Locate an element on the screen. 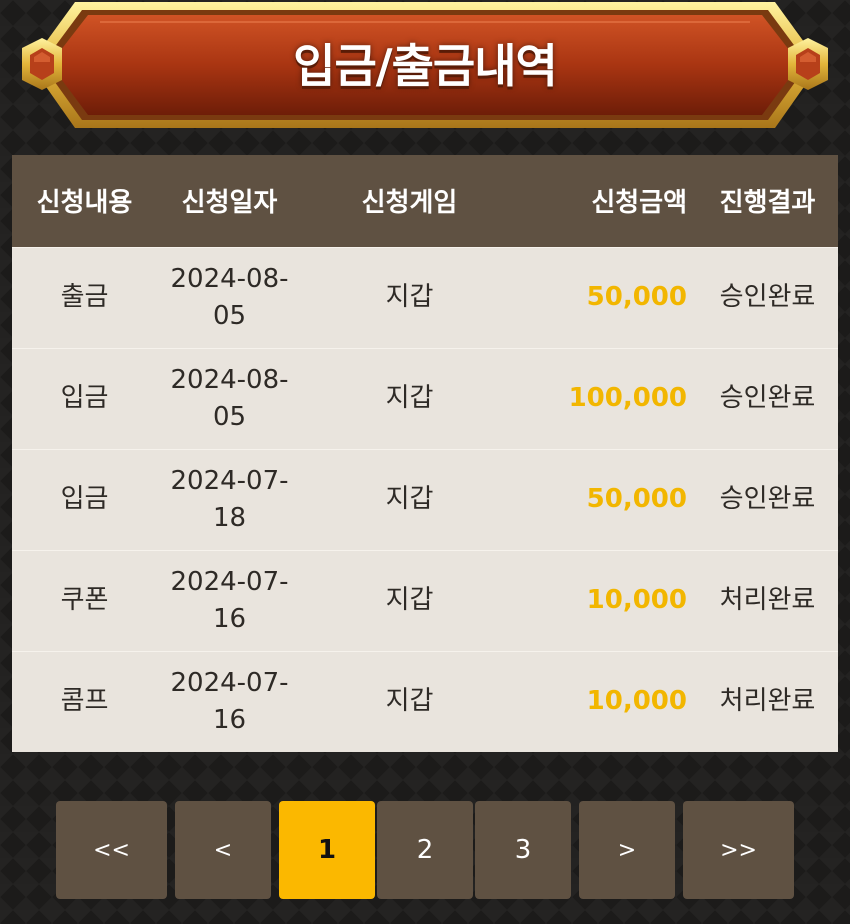 The image size is (850, 924). date-text: 2024-07-18 is located at coordinates (229, 499).